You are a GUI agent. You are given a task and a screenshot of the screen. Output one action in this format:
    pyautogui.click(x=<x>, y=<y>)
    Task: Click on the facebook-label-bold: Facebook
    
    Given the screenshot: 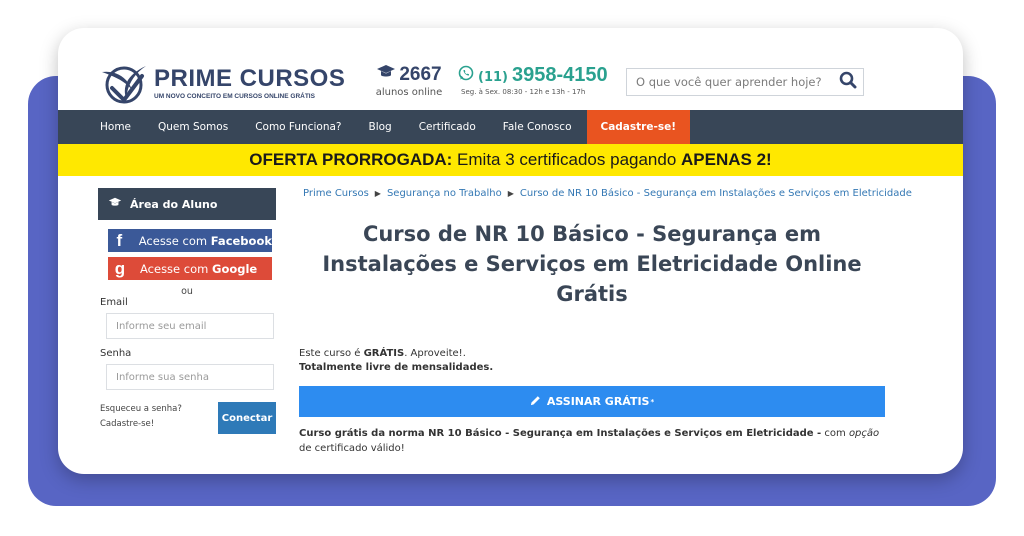 What is the action you would take?
    pyautogui.click(x=241, y=240)
    